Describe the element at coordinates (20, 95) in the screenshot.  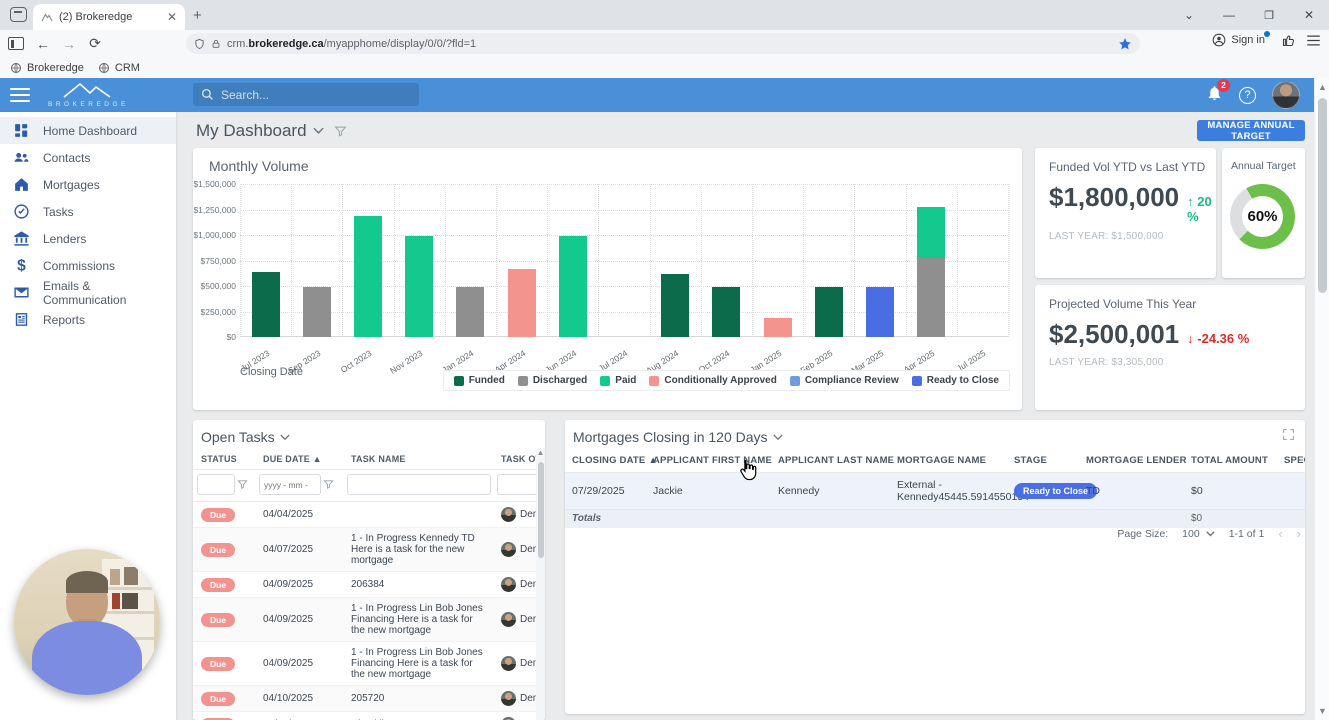
I see `hamburger-menu-icon` at that location.